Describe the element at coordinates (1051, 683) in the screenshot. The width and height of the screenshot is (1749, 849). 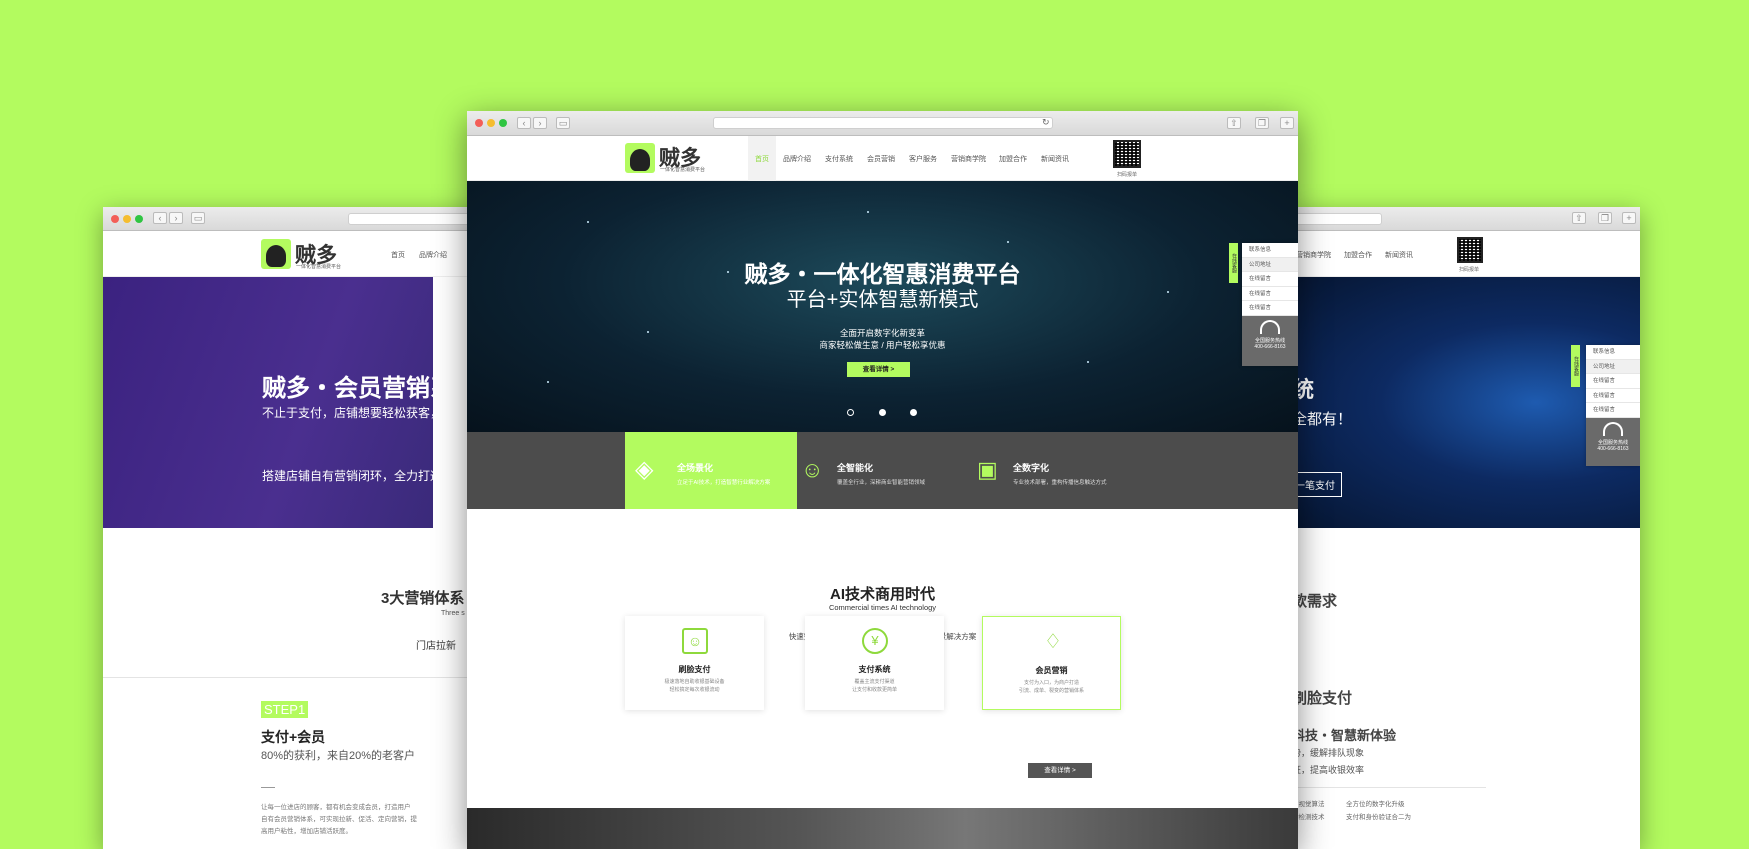
I see `card-desc-1: 支付为入口，为商户打造` at that location.